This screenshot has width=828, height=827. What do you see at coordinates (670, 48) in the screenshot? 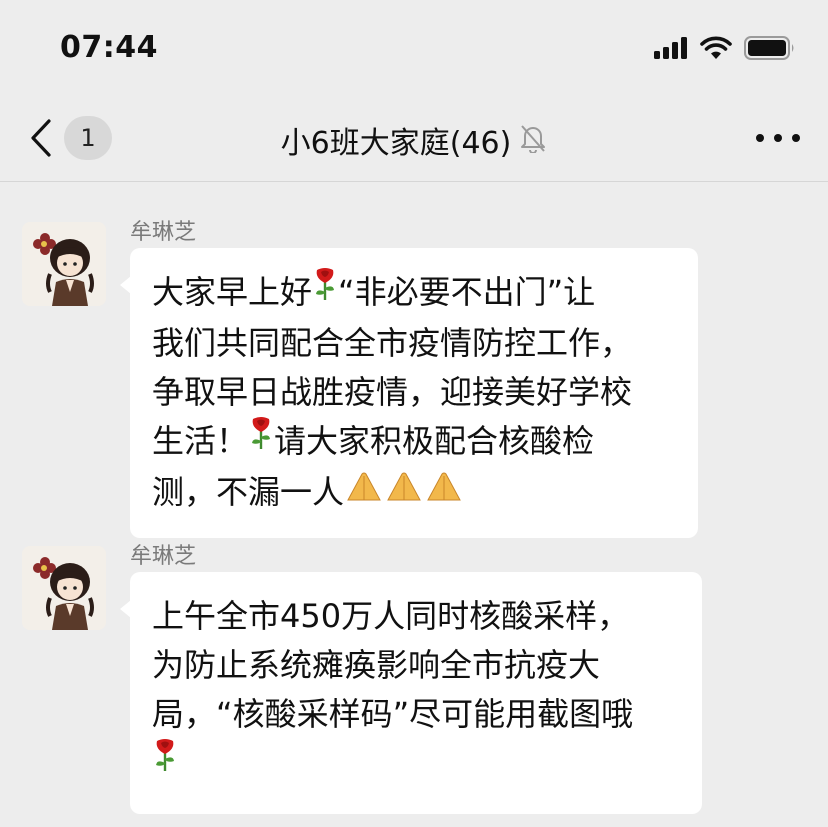
I see `signal-icon` at bounding box center [670, 48].